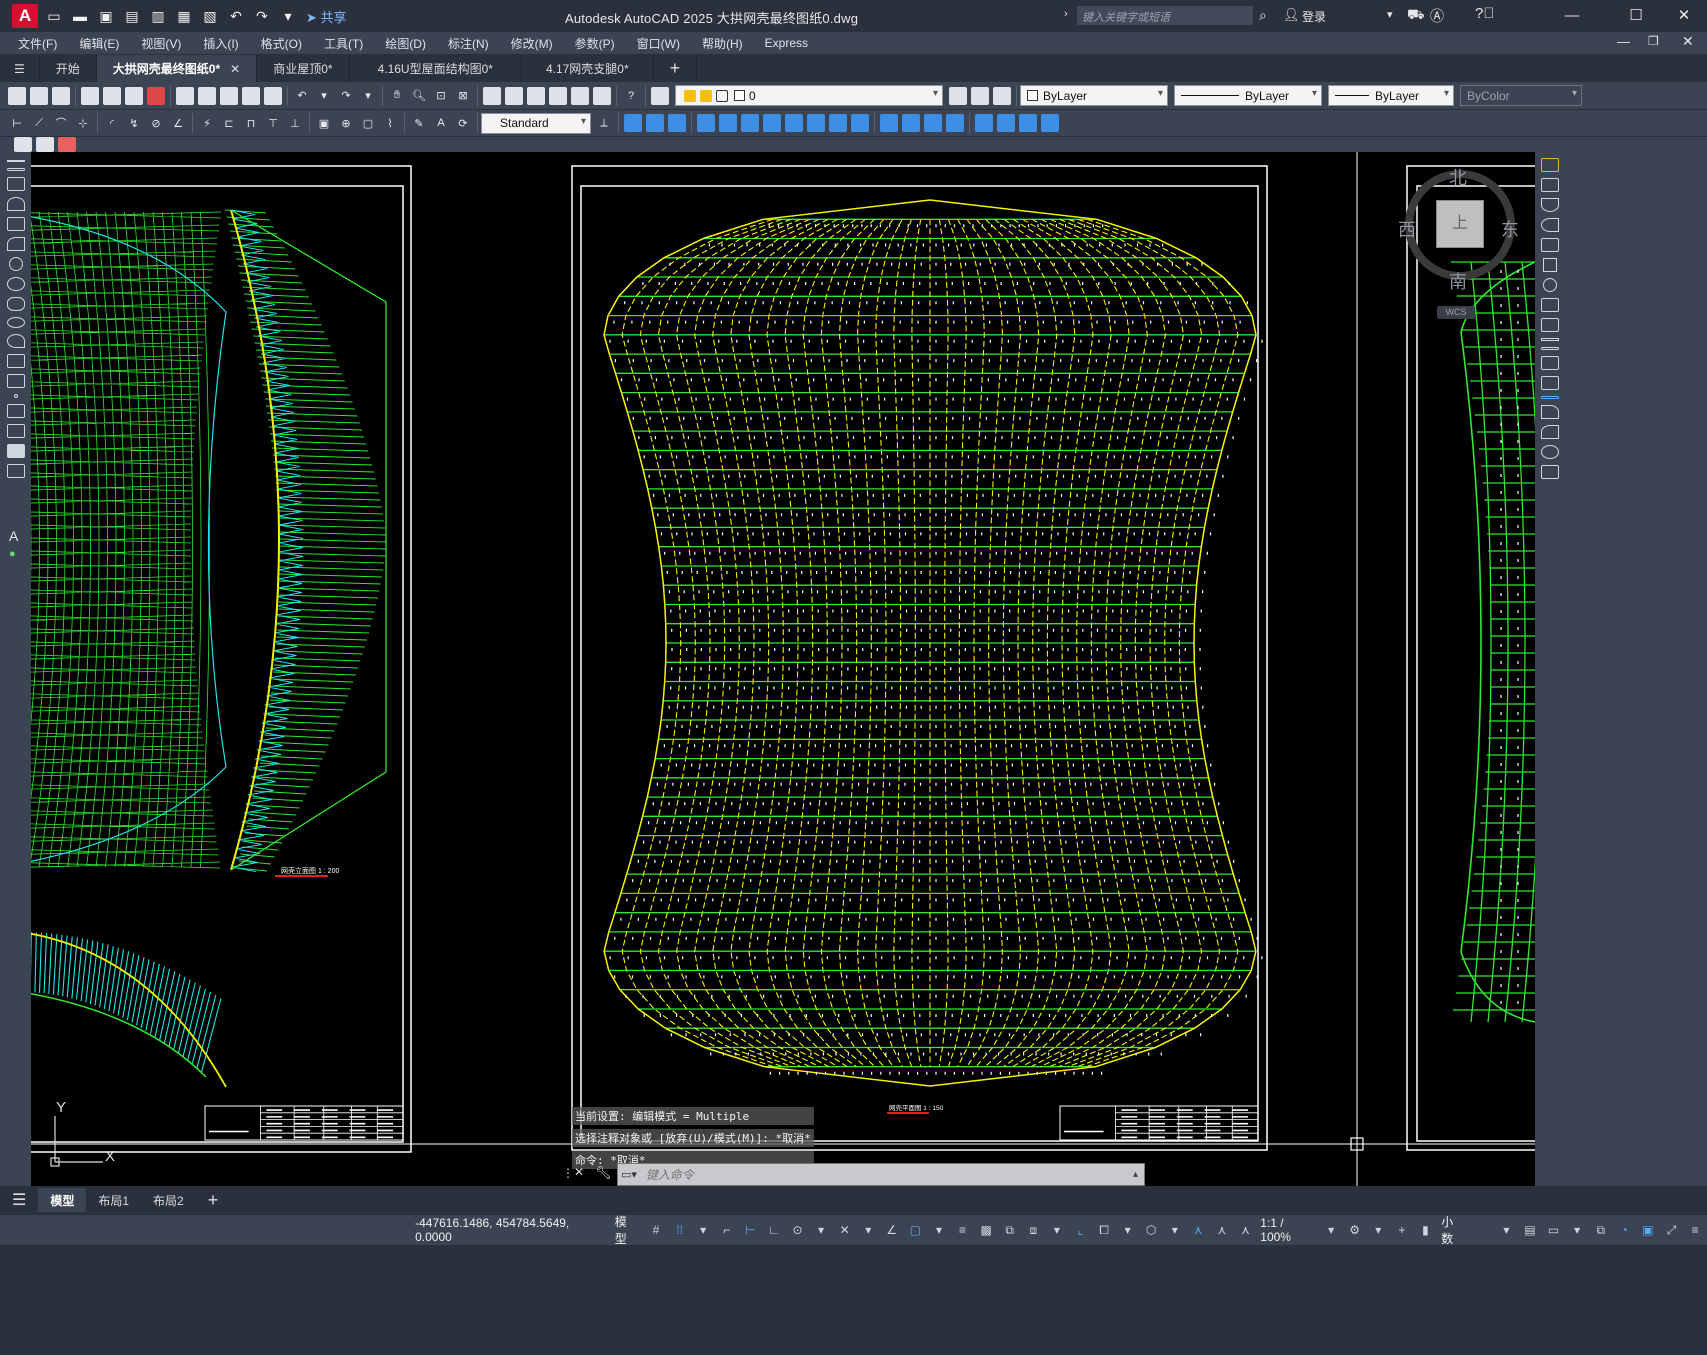 The image size is (1707, 1355). Describe the element at coordinates (303, 68) in the screenshot. I see `tab-drawing-2: 商业屋顶0*` at that location.